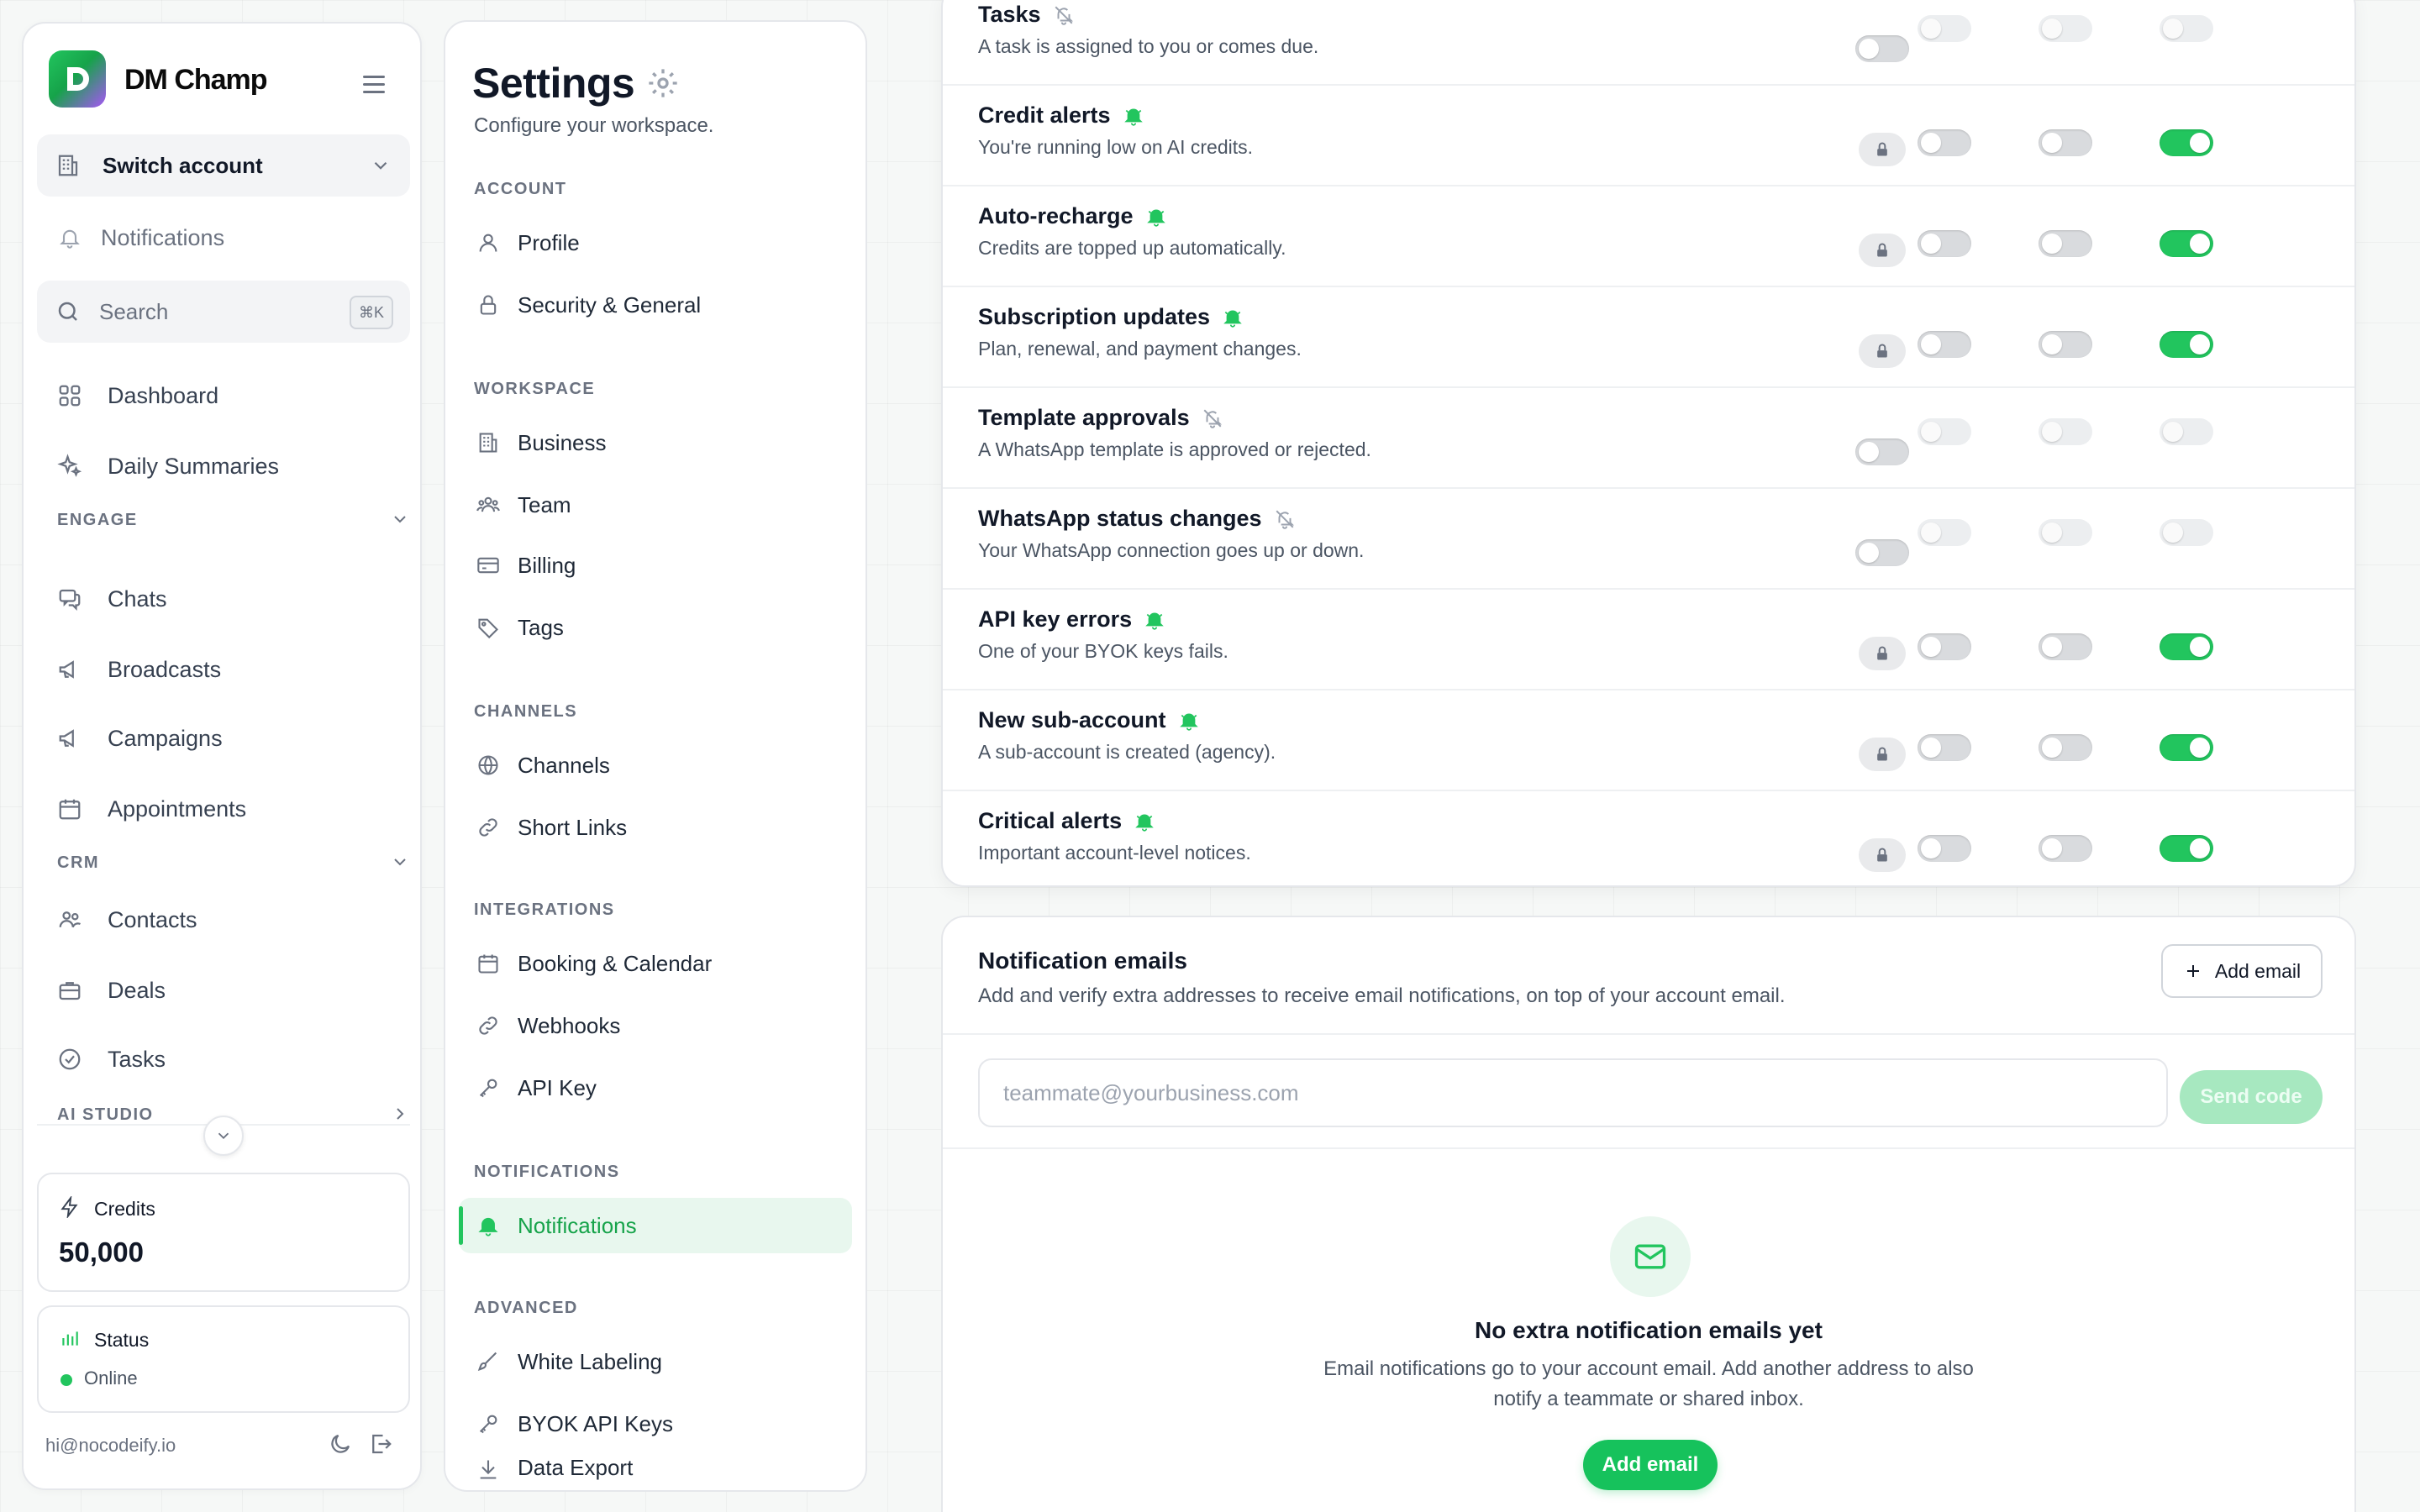  I want to click on settings-item-team: Team, so click(656, 505).